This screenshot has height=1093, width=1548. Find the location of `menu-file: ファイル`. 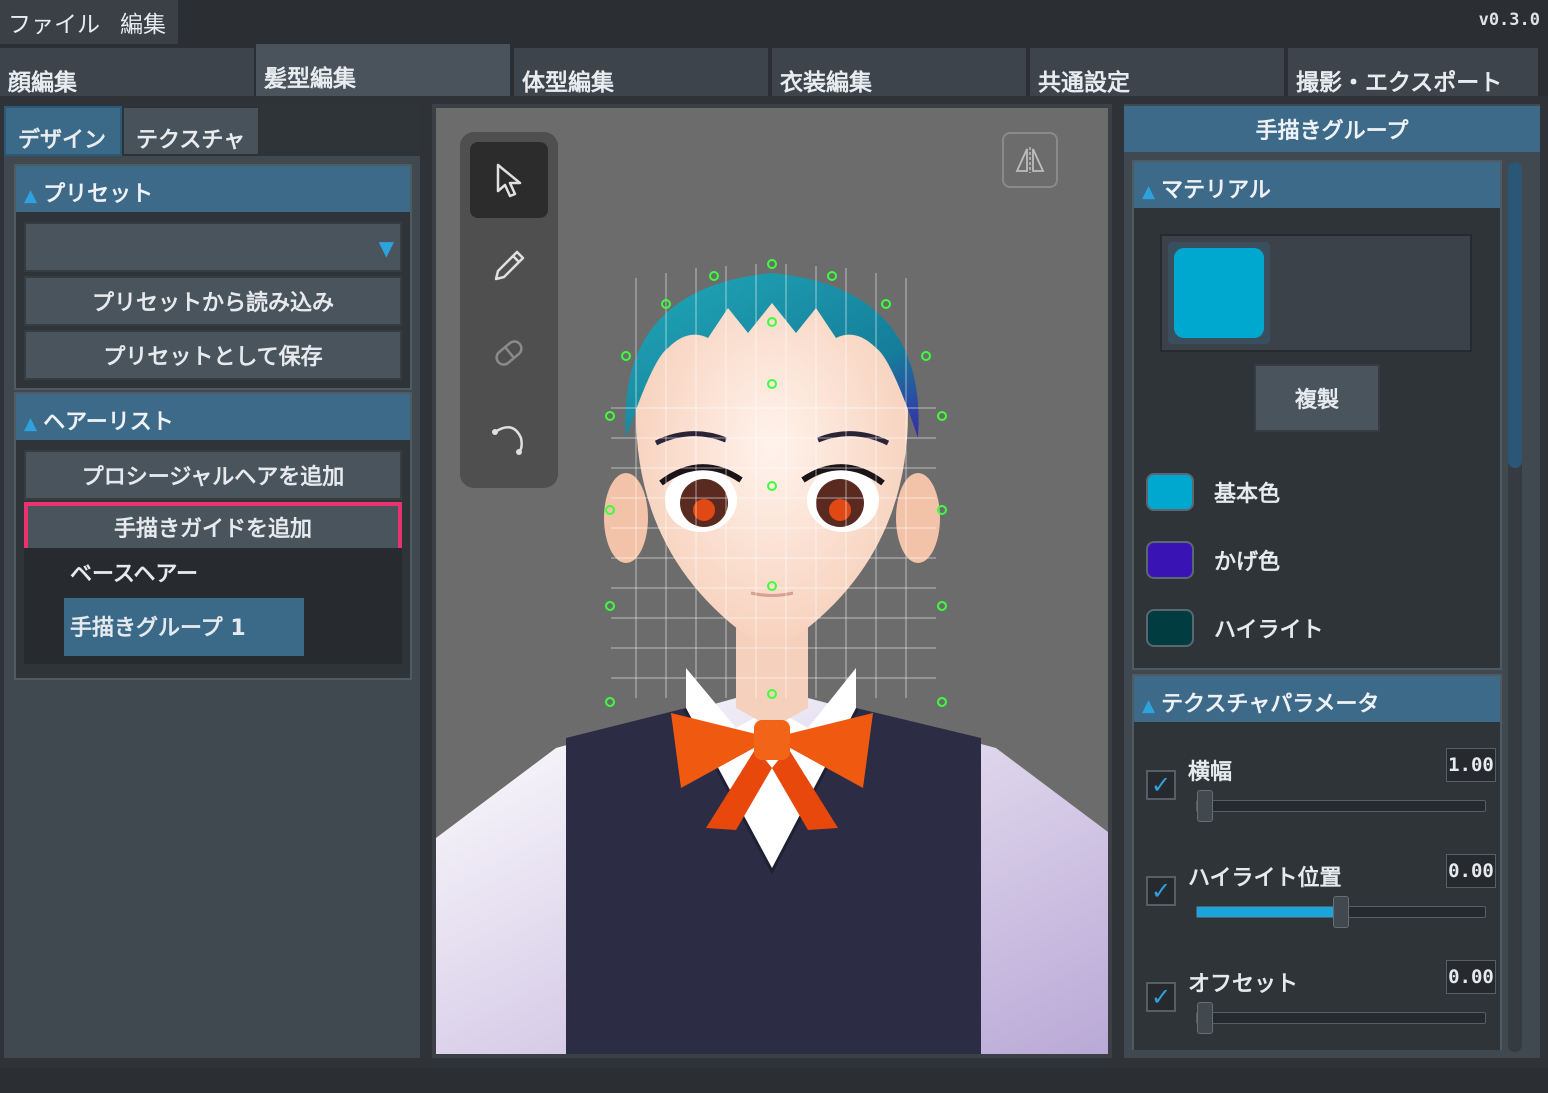

menu-file: ファイル is located at coordinates (56, 22).